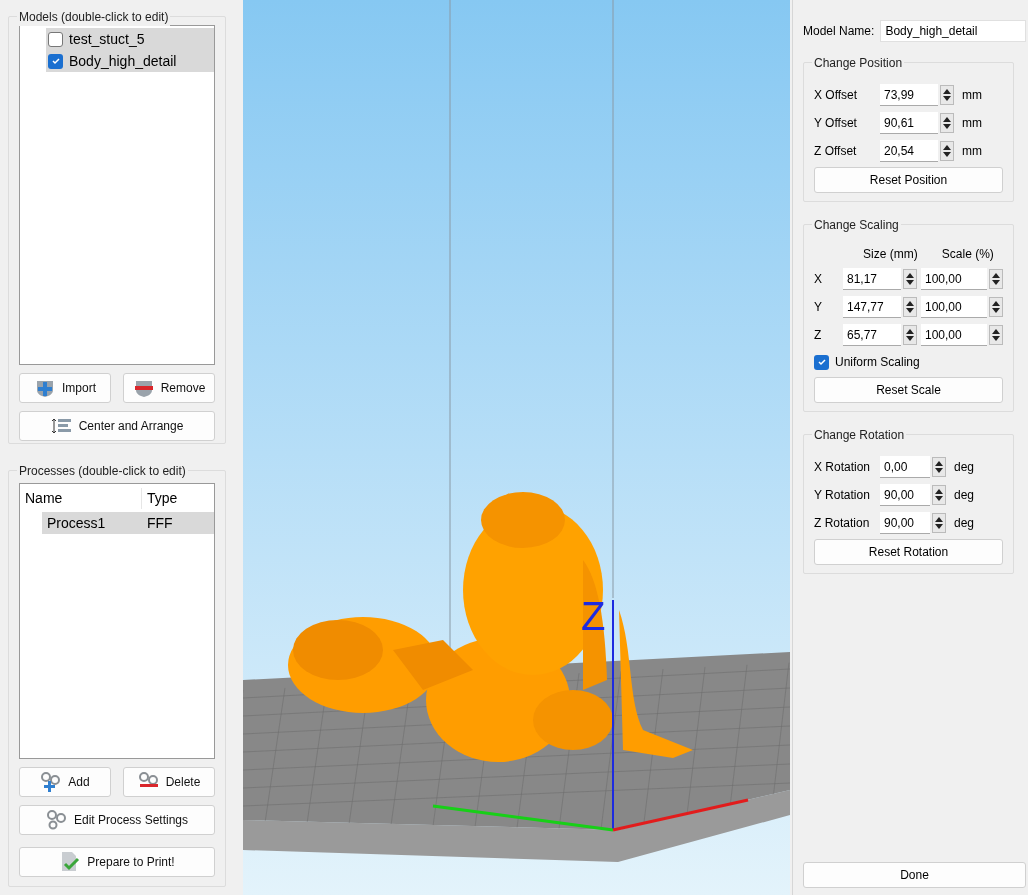  I want to click on field-label: Y Rotation, so click(842, 495).